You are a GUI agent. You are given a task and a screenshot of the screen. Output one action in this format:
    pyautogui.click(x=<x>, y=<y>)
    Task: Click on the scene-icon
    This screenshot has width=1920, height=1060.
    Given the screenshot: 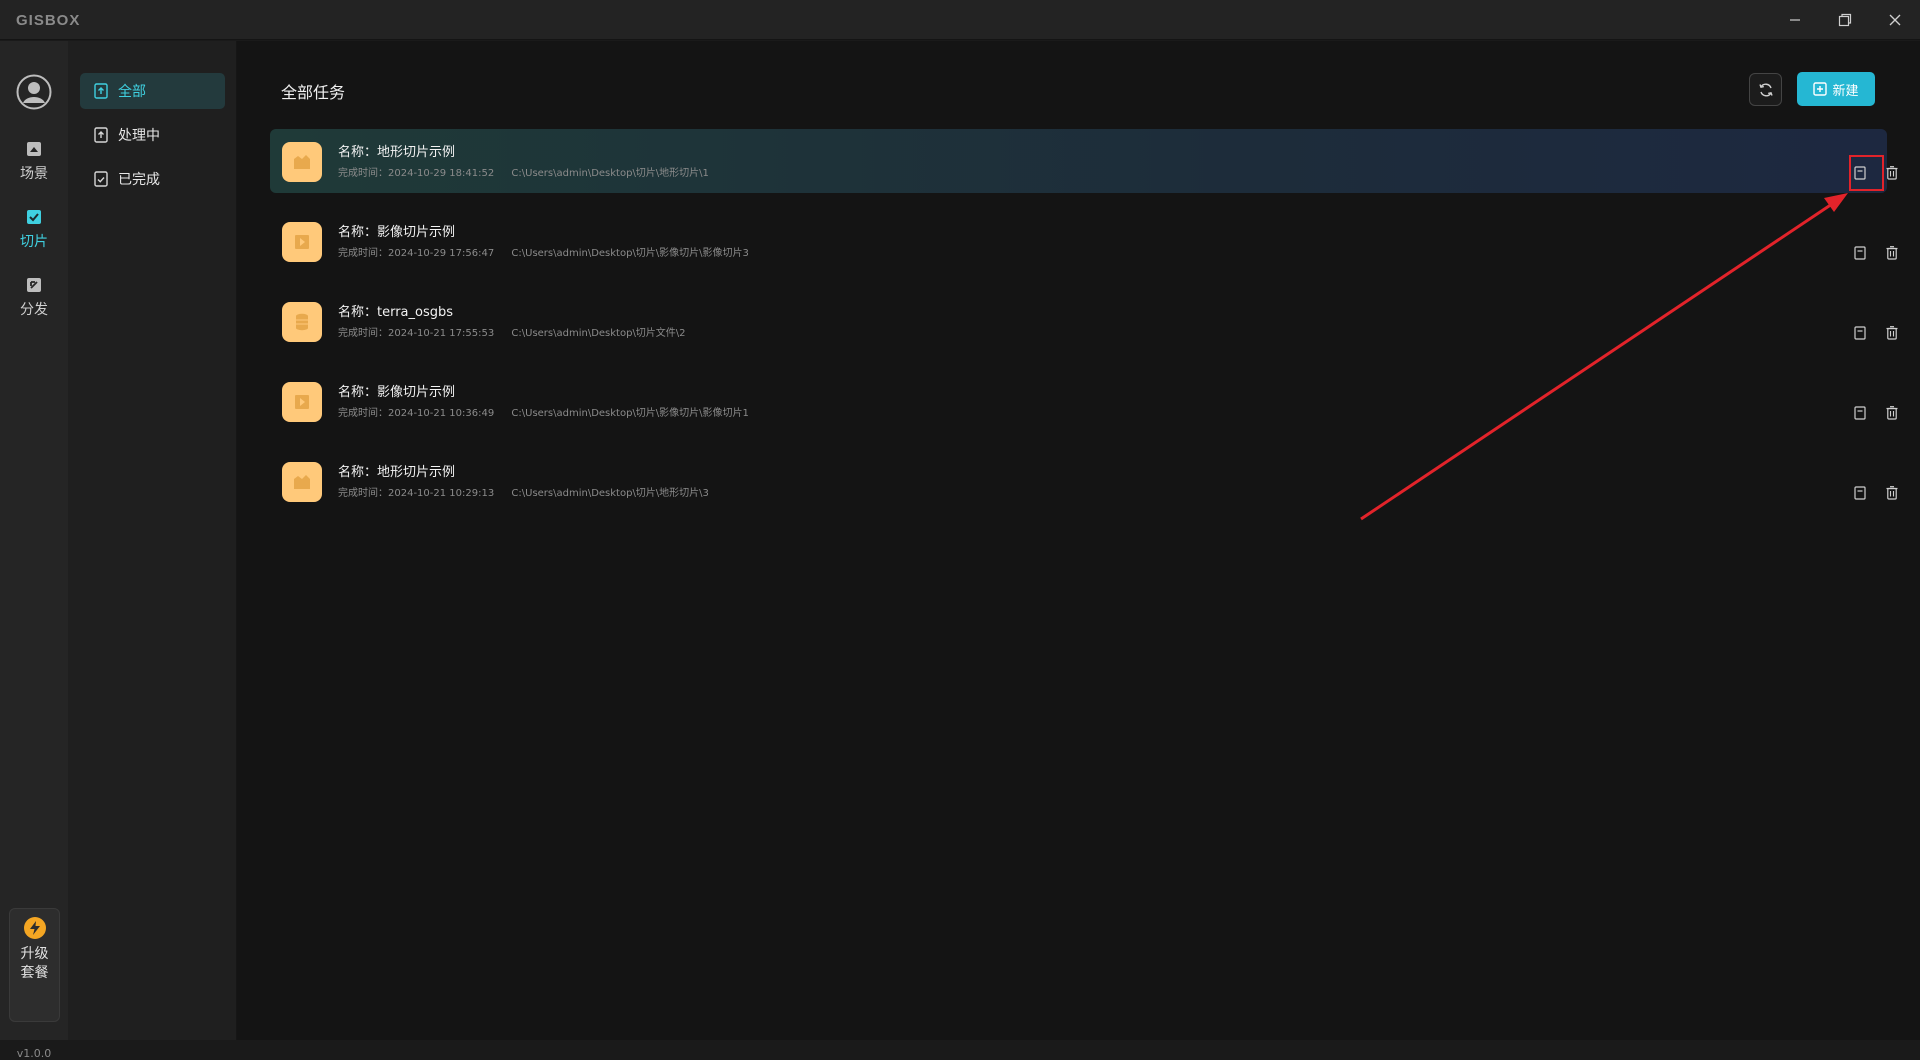 What is the action you would take?
    pyautogui.click(x=34, y=149)
    